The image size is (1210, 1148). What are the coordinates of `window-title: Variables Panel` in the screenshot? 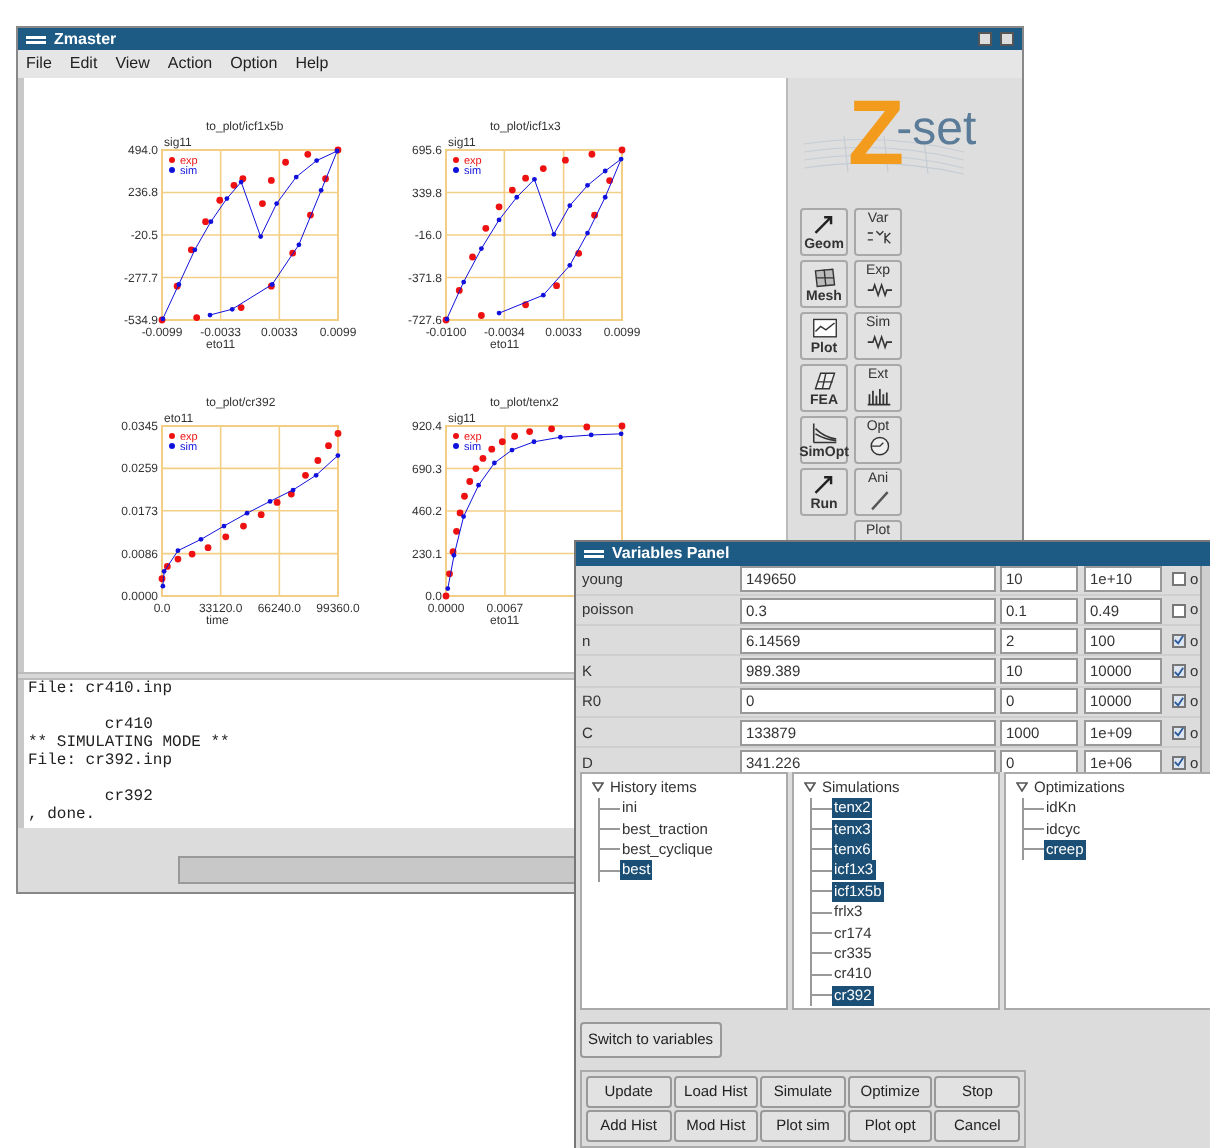 It's located at (671, 553).